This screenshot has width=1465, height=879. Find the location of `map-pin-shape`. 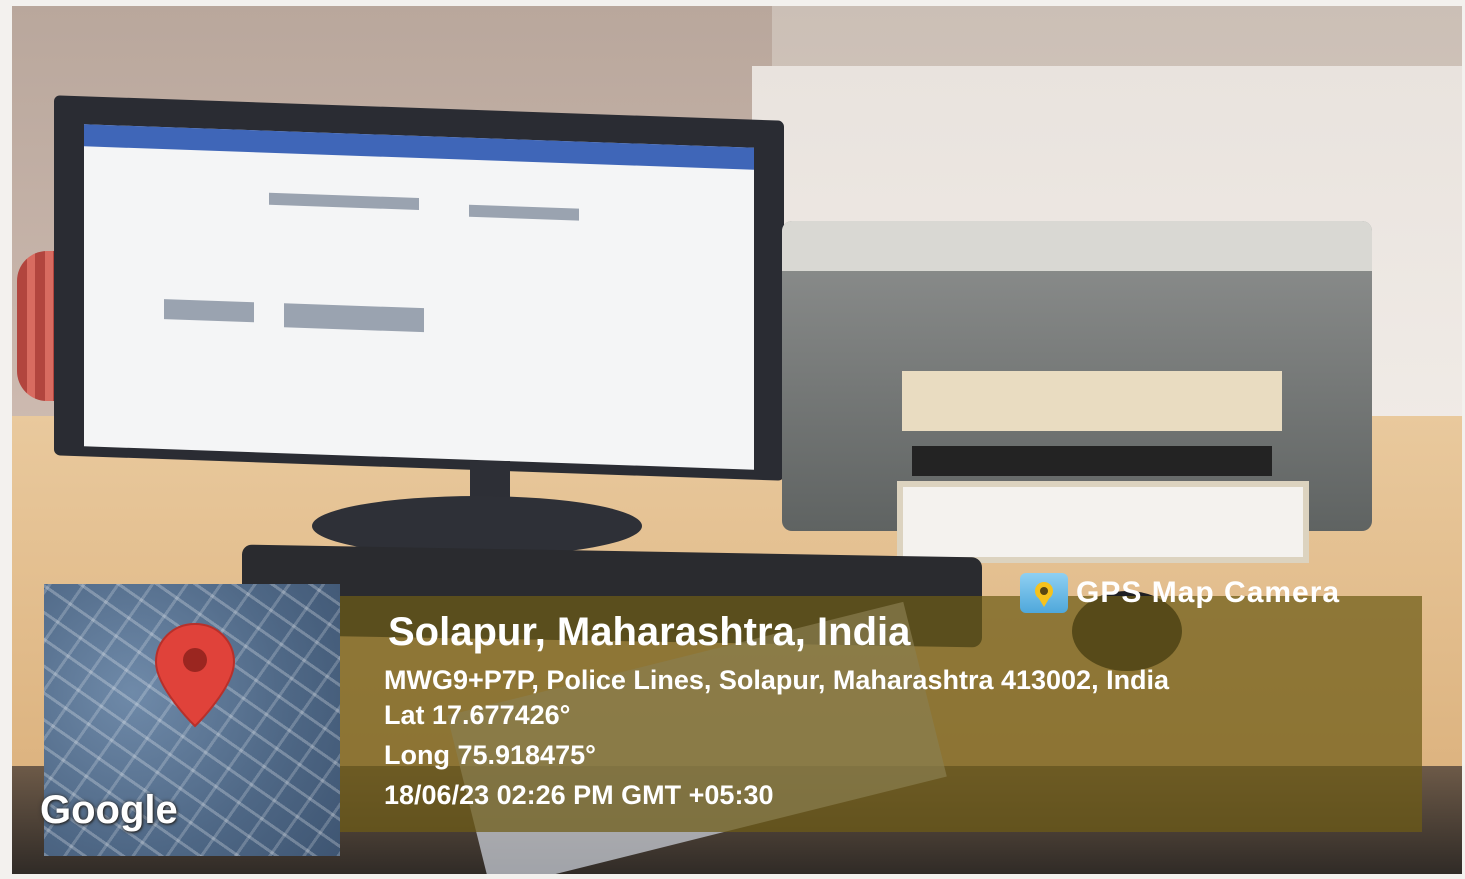

map-pin-shape is located at coordinates (195, 675).